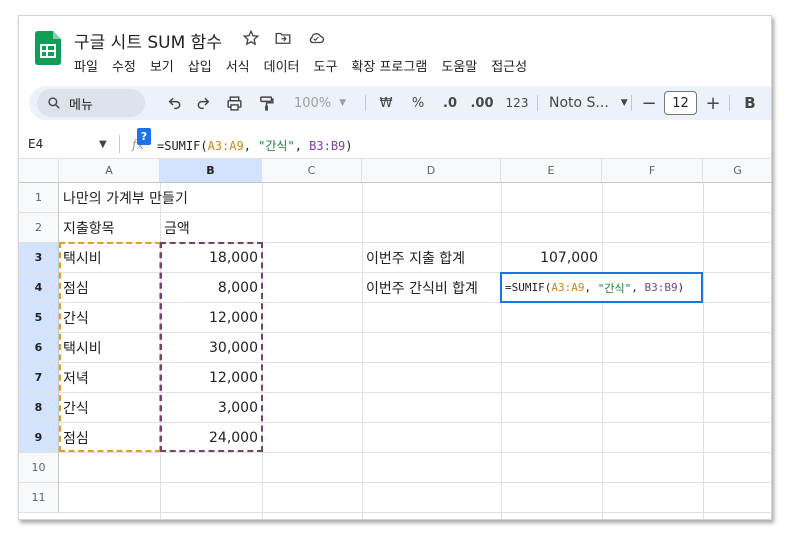  Describe the element at coordinates (431, 171) in the screenshot. I see `column-header-d: D` at that location.